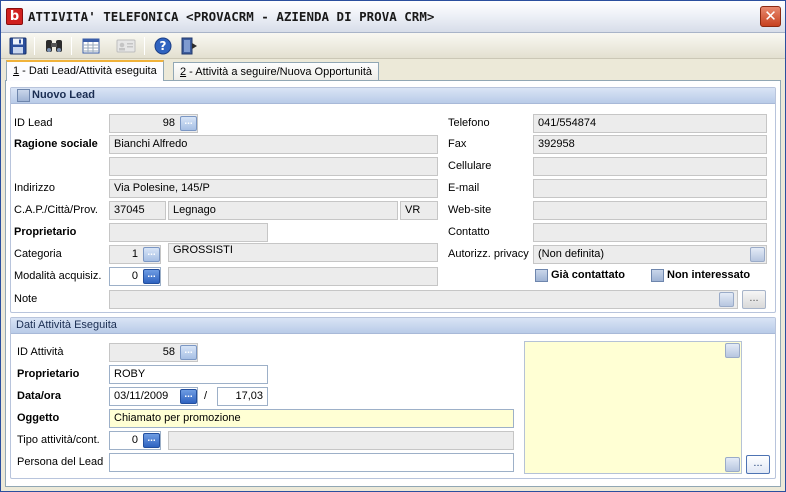 This screenshot has width=786, height=492. Describe the element at coordinates (311, 418) in the screenshot. I see `oggetto-field: Chiamato per promozione` at that location.